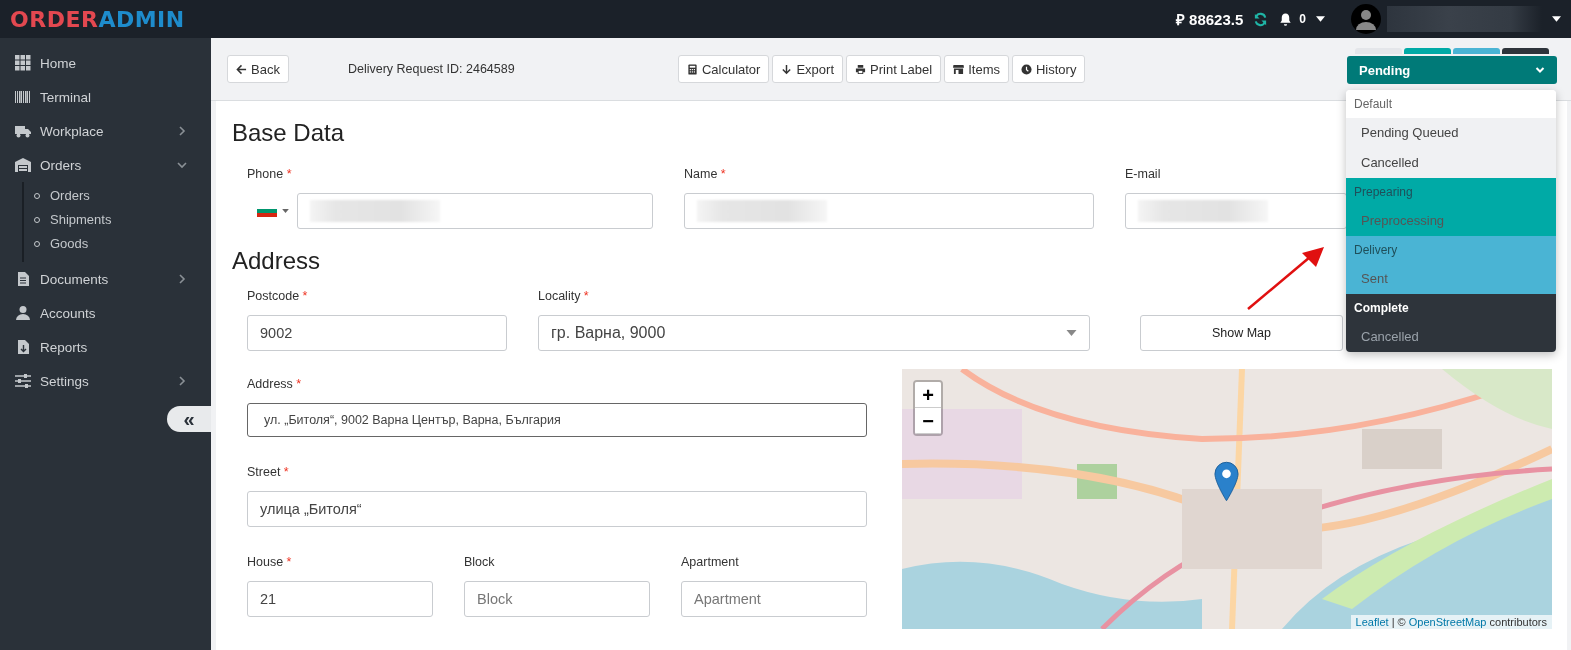 The height and width of the screenshot is (650, 1571). What do you see at coordinates (23, 97) in the screenshot?
I see `barcode-icon` at bounding box center [23, 97].